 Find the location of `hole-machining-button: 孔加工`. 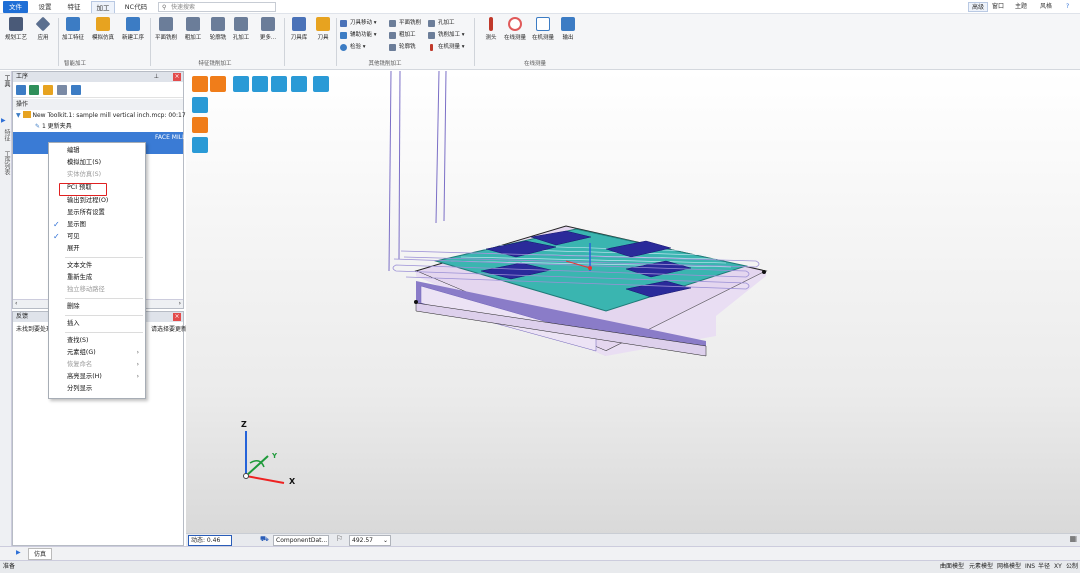

hole-machining-button: 孔加工 is located at coordinates (241, 29).